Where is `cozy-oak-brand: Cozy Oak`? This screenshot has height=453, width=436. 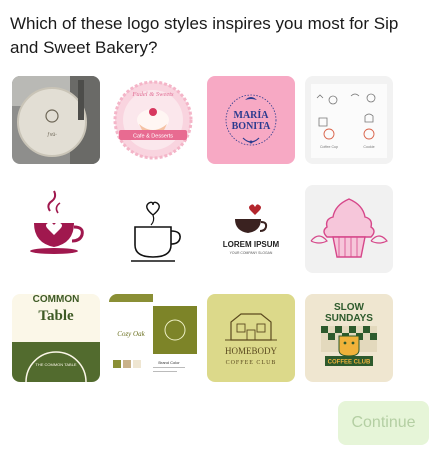
cozy-oak-brand: Cozy Oak is located at coordinates (131, 334).